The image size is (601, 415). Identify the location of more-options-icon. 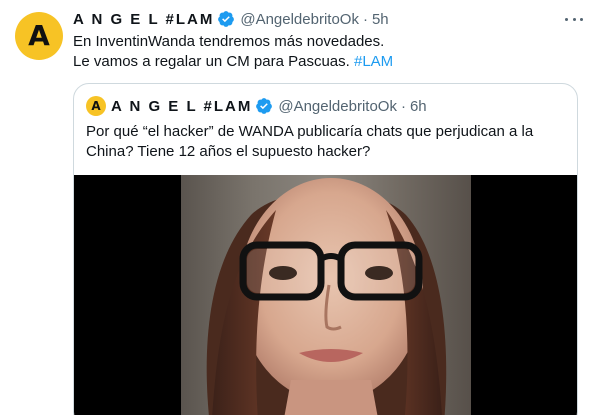
(574, 19).